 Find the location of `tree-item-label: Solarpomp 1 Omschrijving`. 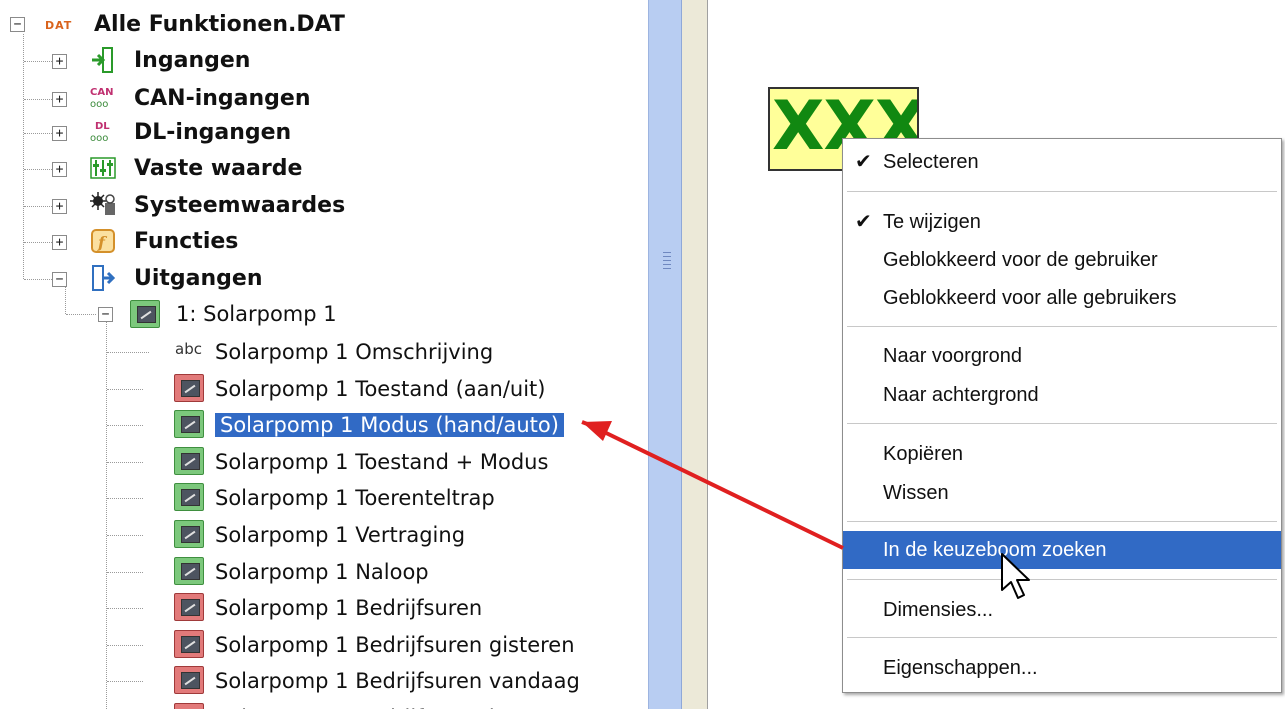

tree-item-label: Solarpomp 1 Omschrijving is located at coordinates (354, 352).